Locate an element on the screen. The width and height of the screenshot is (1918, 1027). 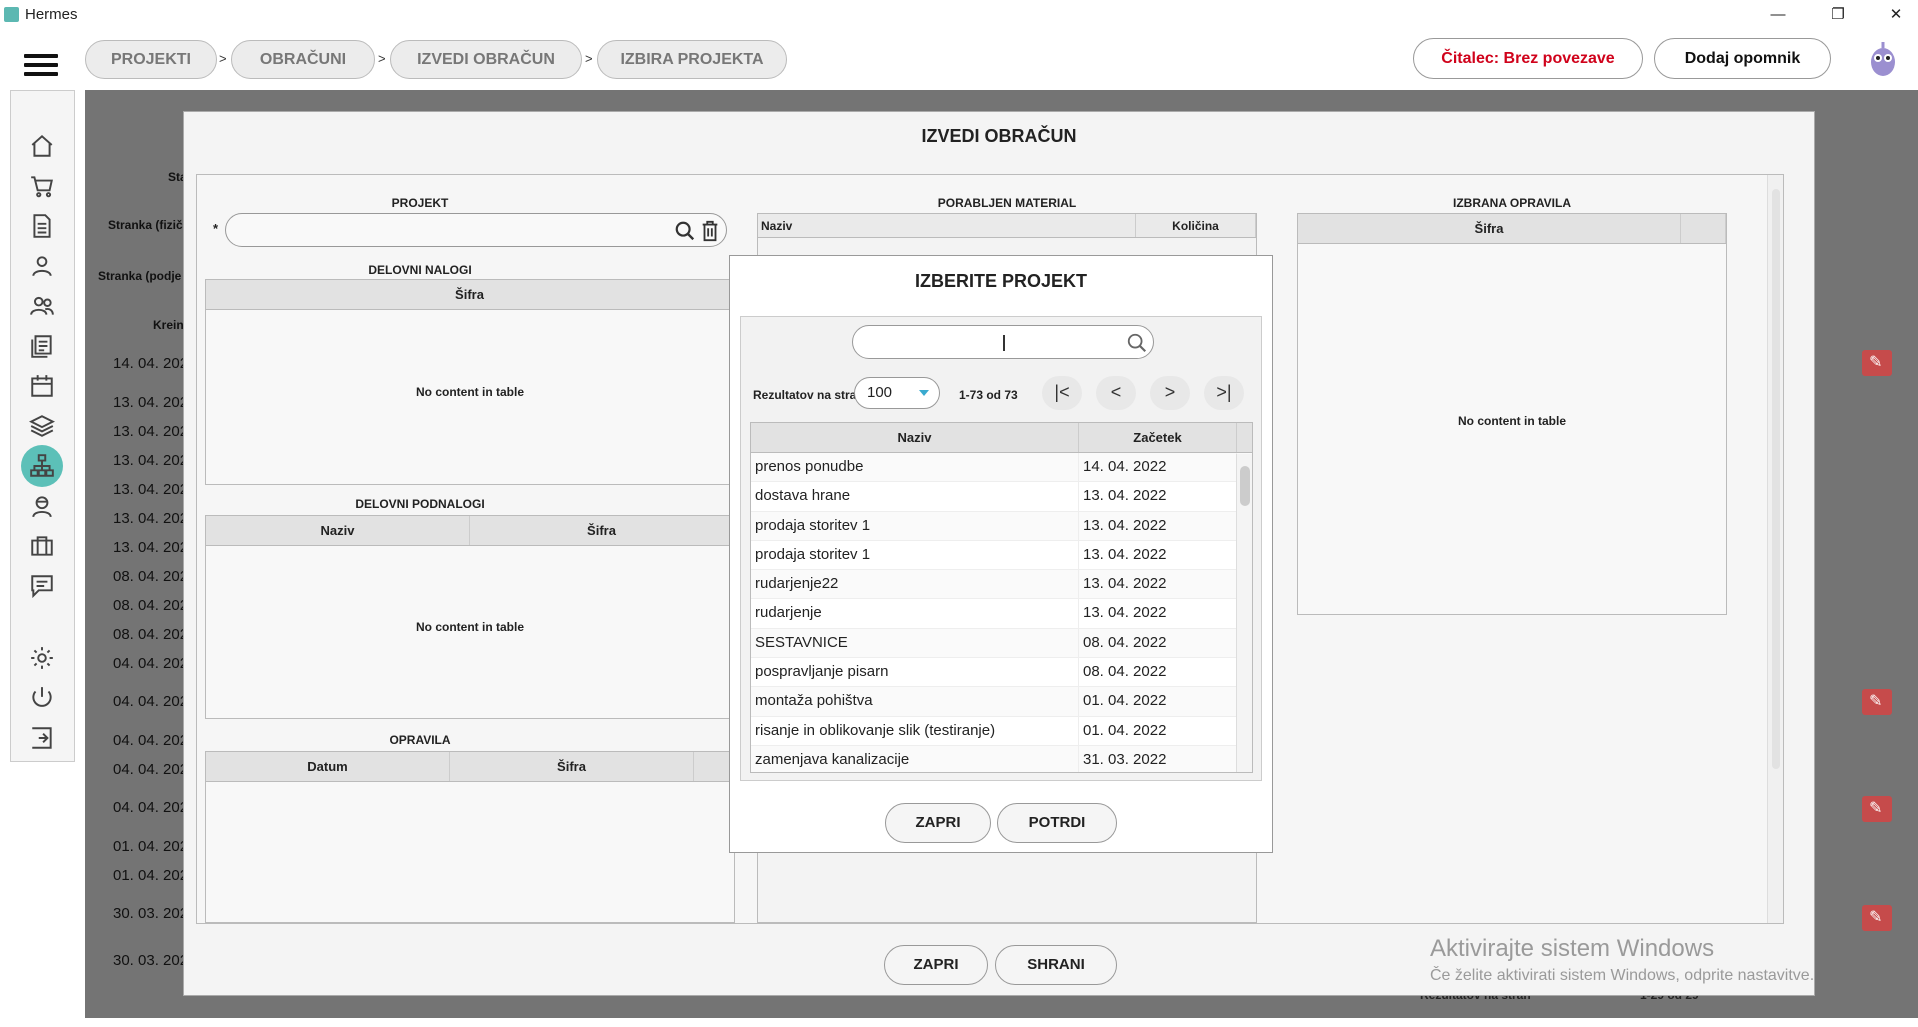
first-page-button: |< is located at coordinates (1062, 393).